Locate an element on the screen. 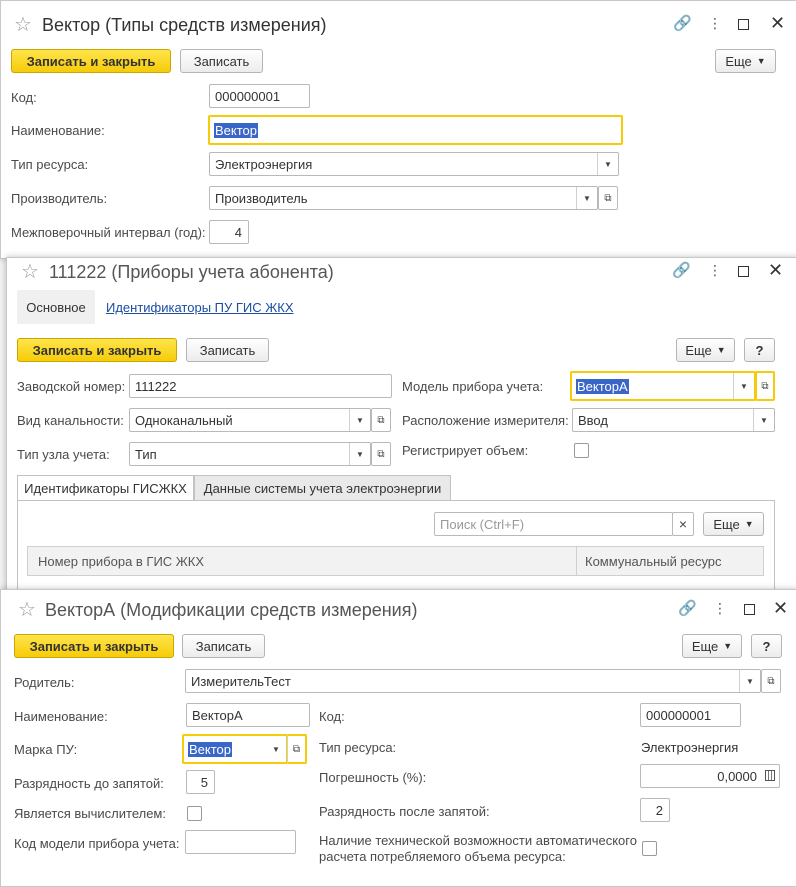 This screenshot has width=796, height=887. resource-type-field: Электроэнергия ▼ is located at coordinates (414, 164).